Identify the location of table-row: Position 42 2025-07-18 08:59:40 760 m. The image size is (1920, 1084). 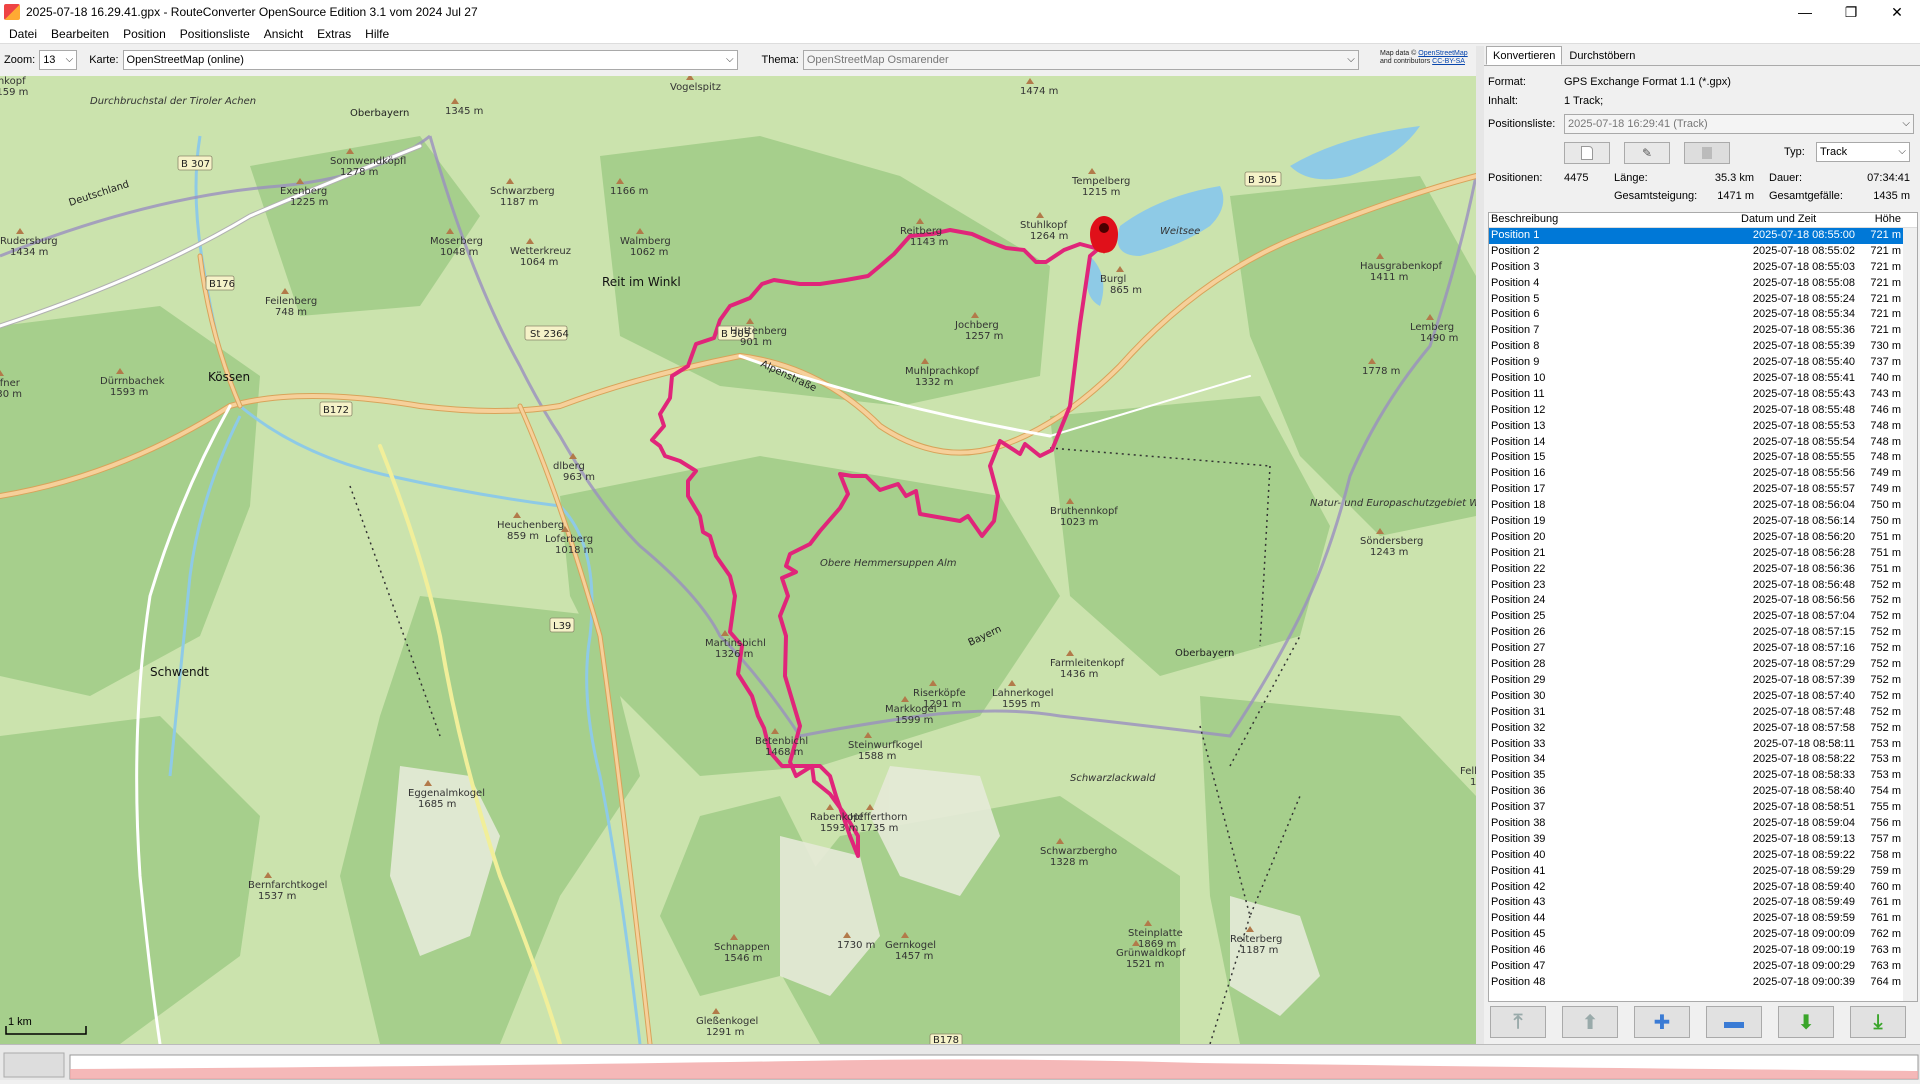
(1703, 888).